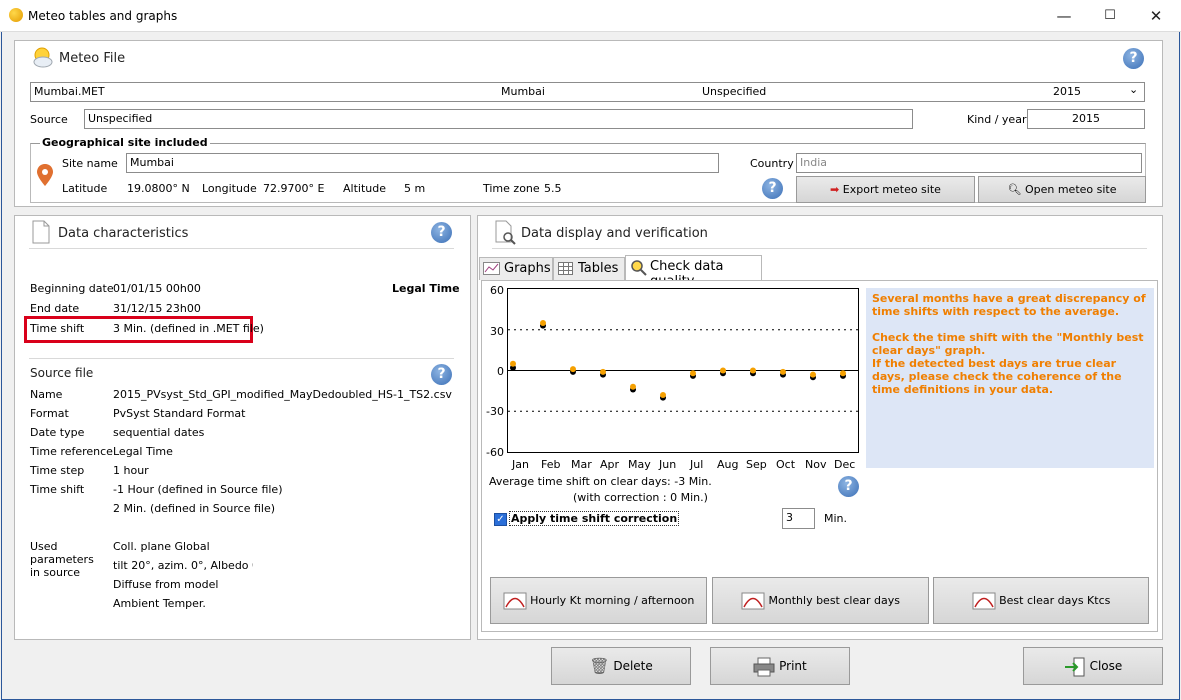 Image resolution: width=1181 pixels, height=700 pixels. What do you see at coordinates (997, 119) in the screenshot?
I see `kind-year-label: Kind / year` at bounding box center [997, 119].